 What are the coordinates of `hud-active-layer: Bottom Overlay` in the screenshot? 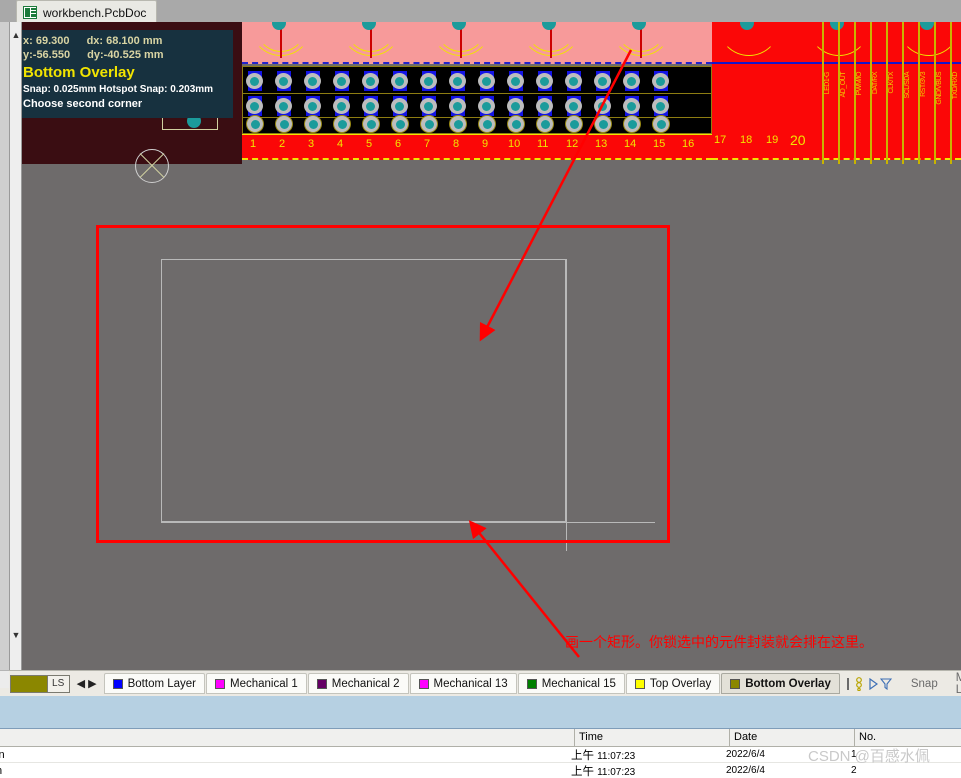 It's located at (79, 72).